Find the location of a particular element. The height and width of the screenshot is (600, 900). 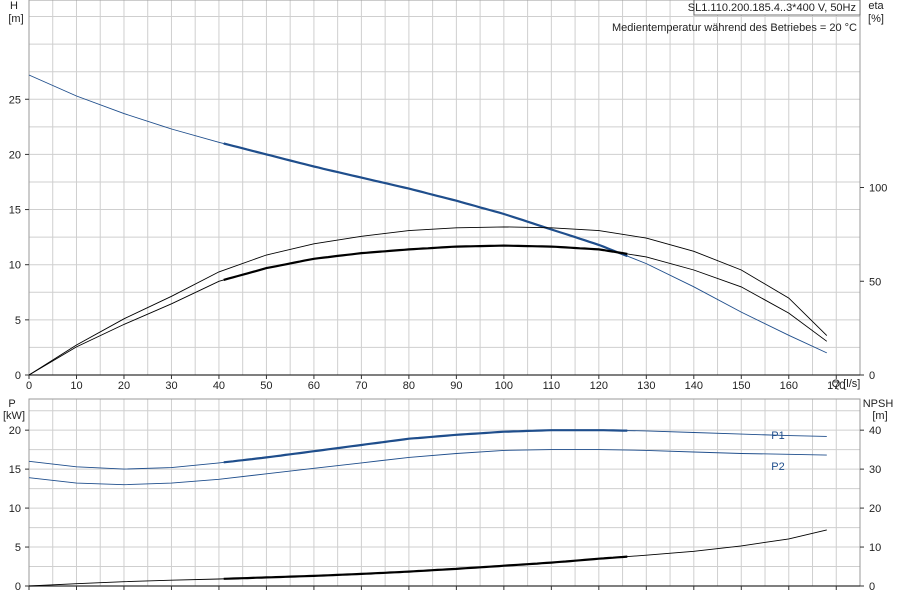

y-right-tick-label: 10 is located at coordinates (875, 548).